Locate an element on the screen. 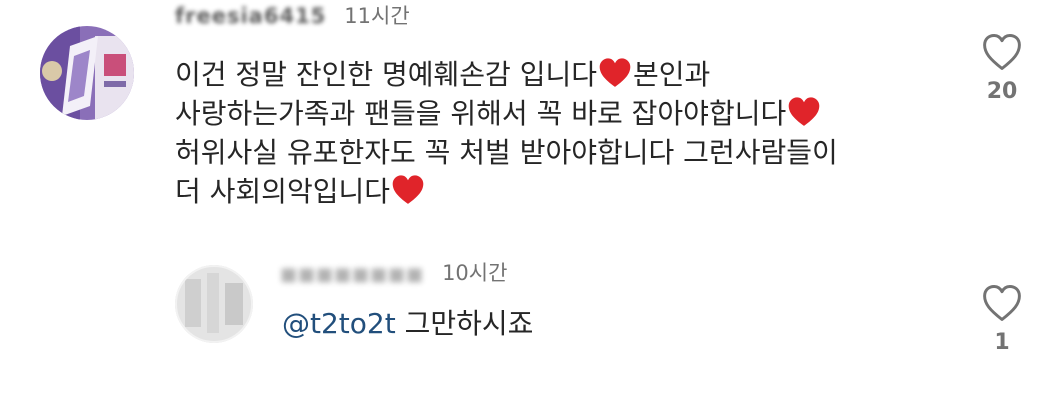 The width and height of the screenshot is (1062, 410). commenter-avatar is located at coordinates (87, 73).